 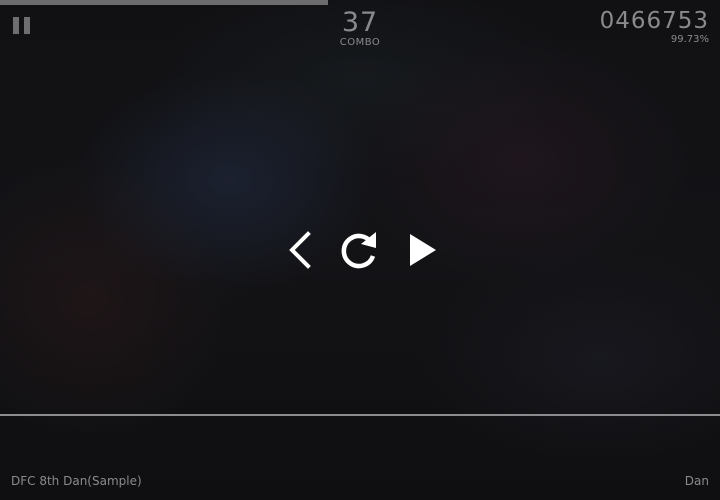 I want to click on pause-menu-controls, so click(x=362, y=251).